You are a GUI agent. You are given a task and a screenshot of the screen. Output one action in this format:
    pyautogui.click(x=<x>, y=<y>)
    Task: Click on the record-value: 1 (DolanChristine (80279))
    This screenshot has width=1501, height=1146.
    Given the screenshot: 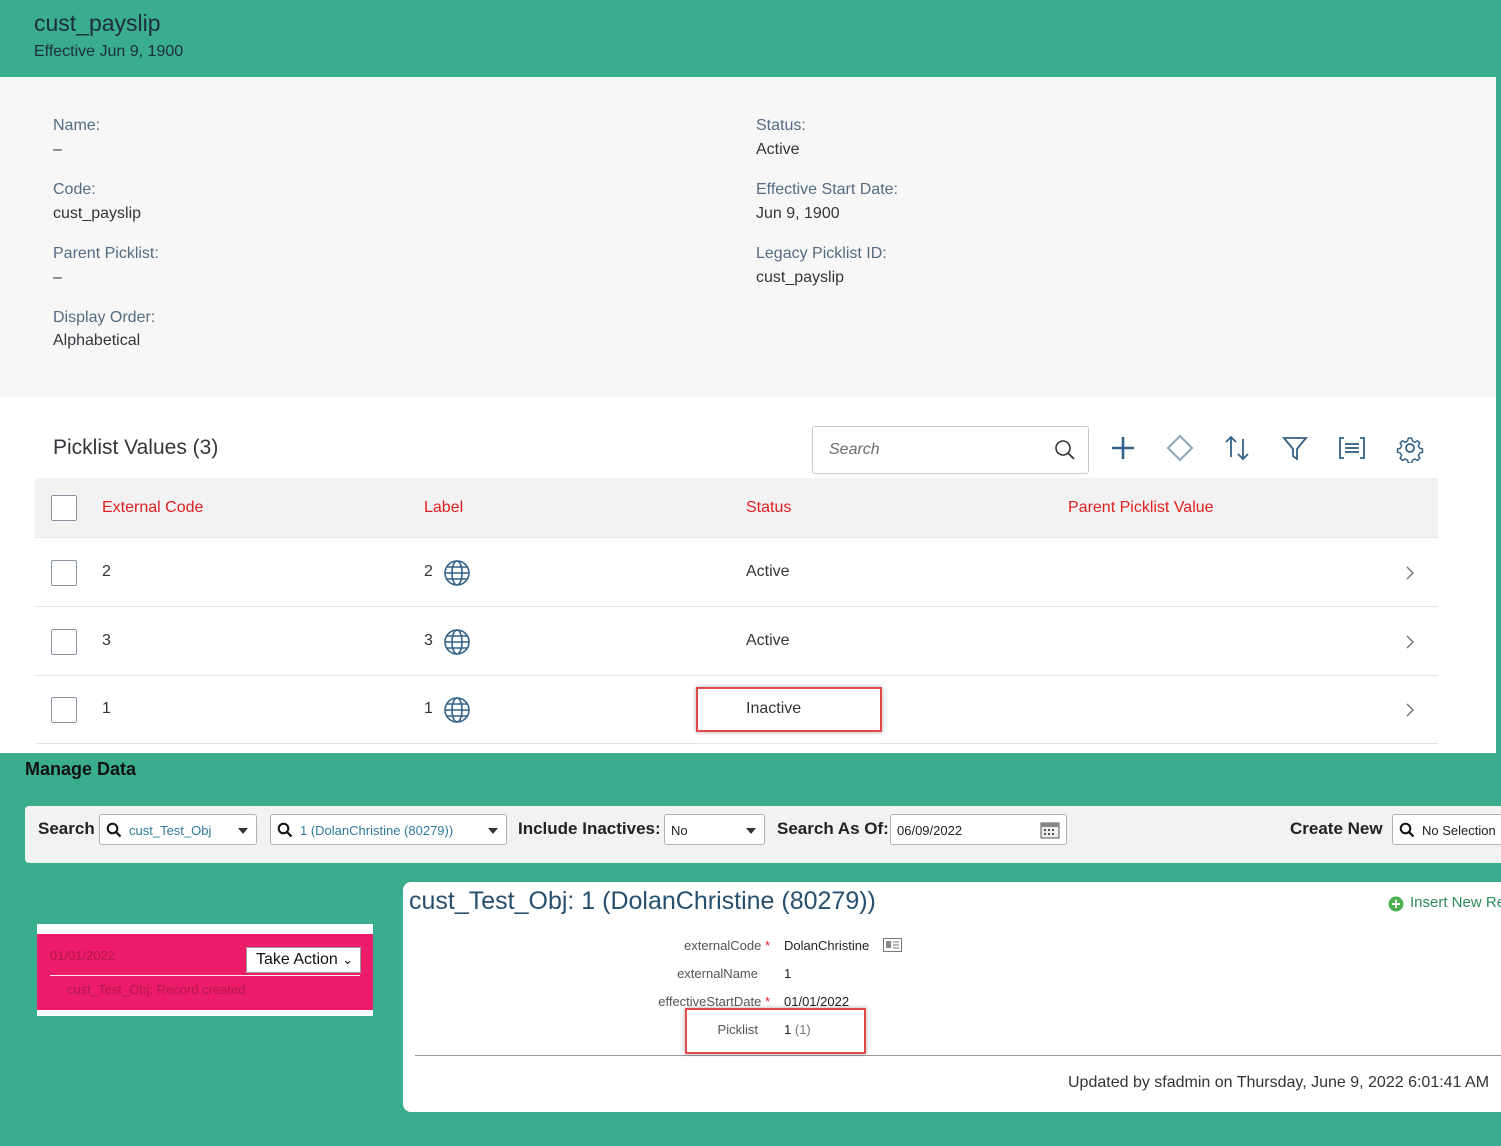 What is the action you would take?
    pyautogui.click(x=377, y=830)
    